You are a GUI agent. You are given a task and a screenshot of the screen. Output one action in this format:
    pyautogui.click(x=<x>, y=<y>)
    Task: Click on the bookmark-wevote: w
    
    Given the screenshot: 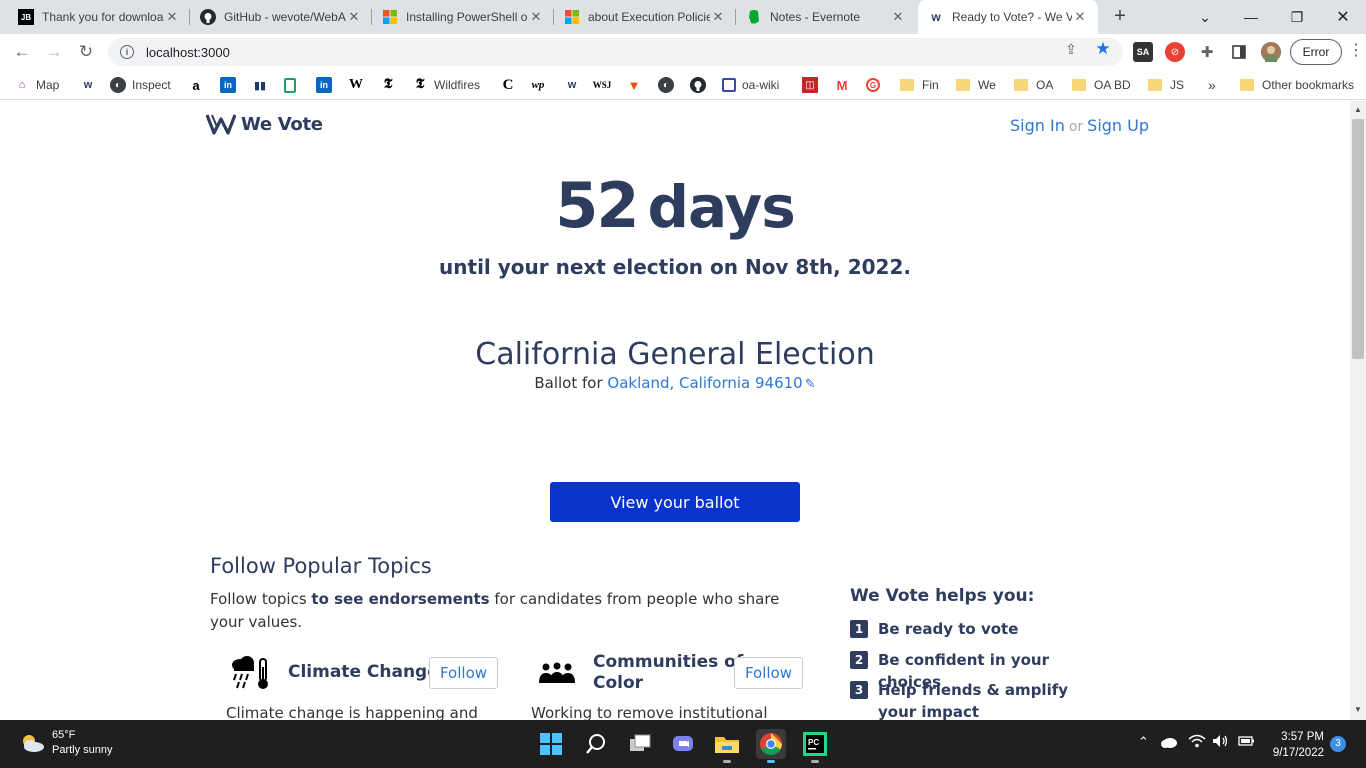 What is the action you would take?
    pyautogui.click(x=91, y=85)
    